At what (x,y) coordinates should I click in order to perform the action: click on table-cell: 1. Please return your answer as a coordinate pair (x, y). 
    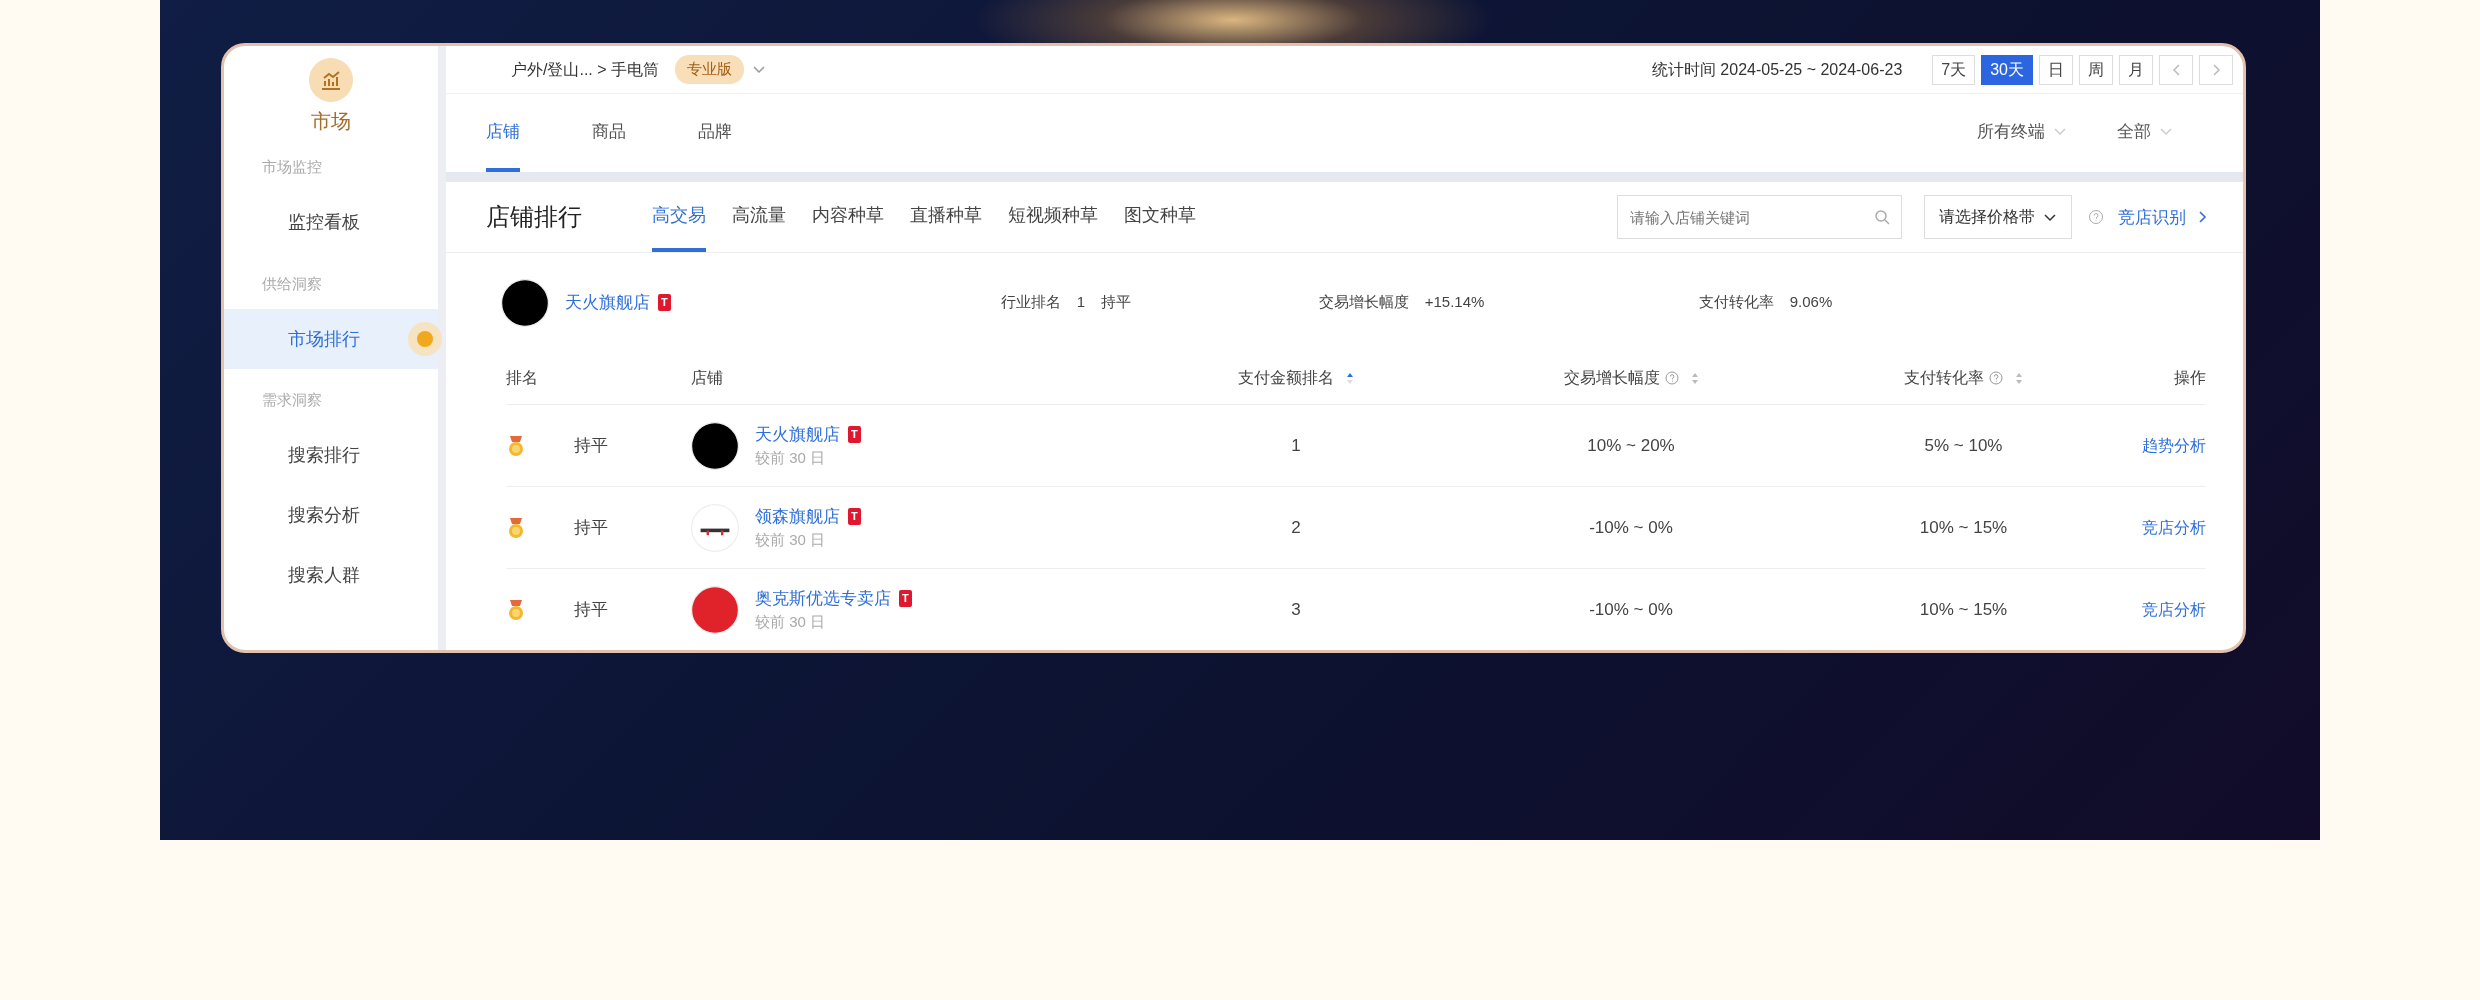
    Looking at the image, I should click on (1296, 445).